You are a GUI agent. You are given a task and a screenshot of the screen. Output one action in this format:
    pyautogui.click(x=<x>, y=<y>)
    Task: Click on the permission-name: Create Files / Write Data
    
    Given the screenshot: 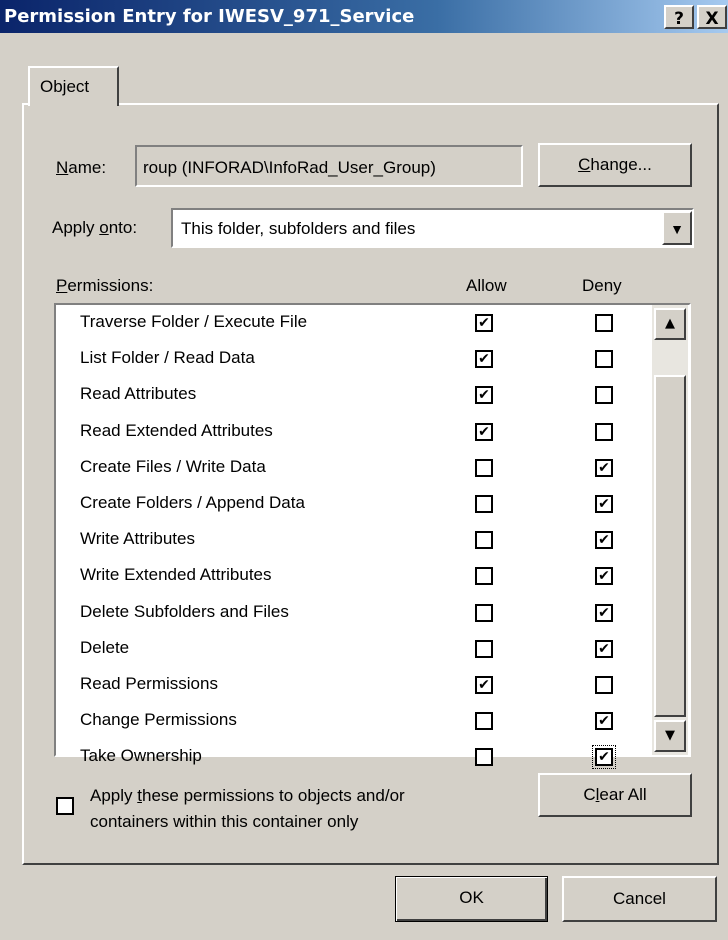 What is the action you would take?
    pyautogui.click(x=173, y=466)
    